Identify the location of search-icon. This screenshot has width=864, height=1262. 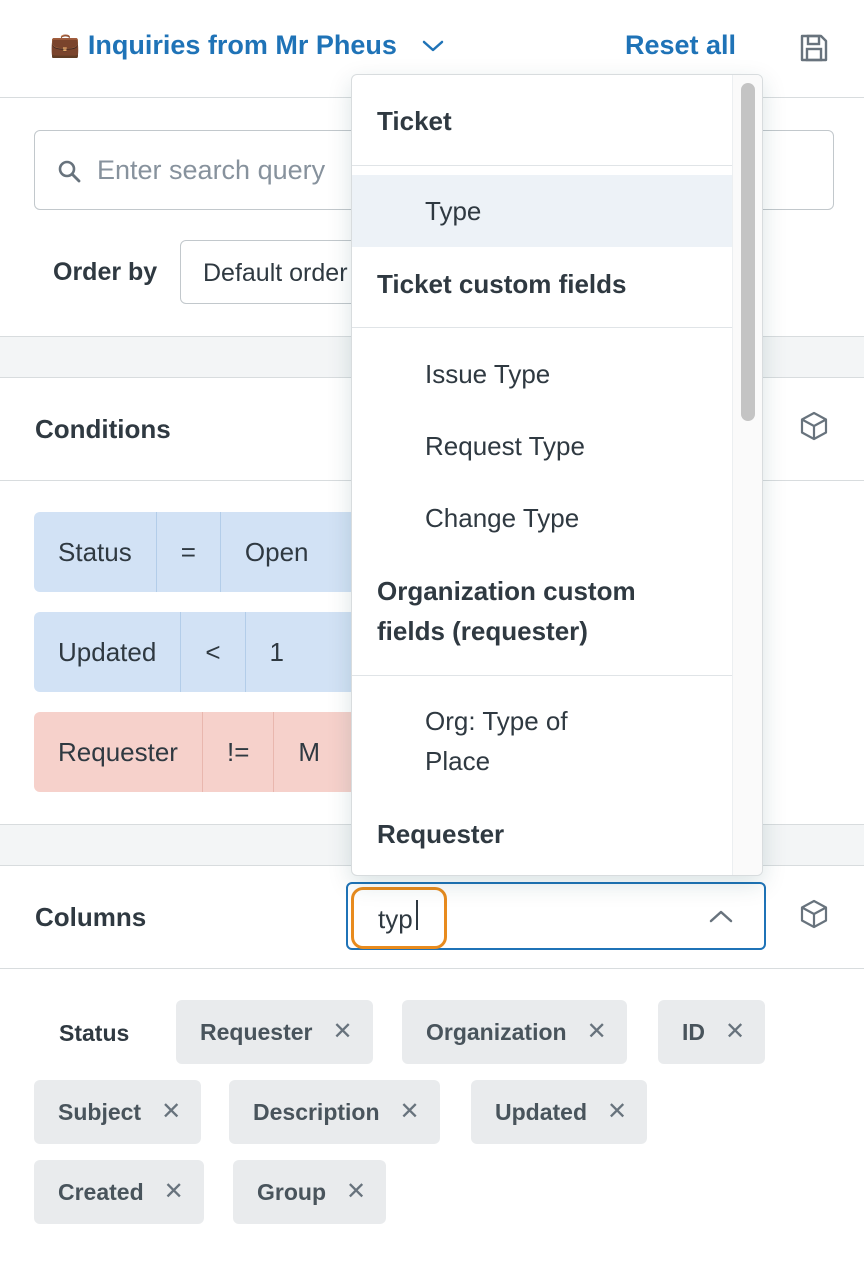
(70, 174).